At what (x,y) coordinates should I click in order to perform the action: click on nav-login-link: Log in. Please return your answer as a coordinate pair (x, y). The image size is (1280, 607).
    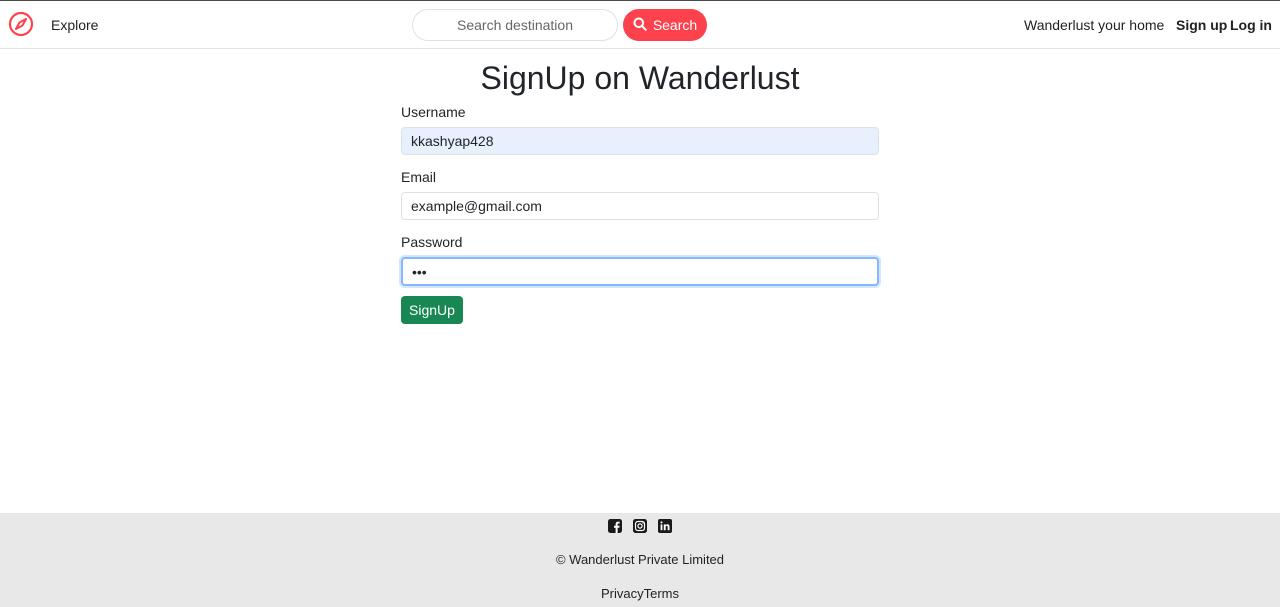
    Looking at the image, I should click on (1251, 25).